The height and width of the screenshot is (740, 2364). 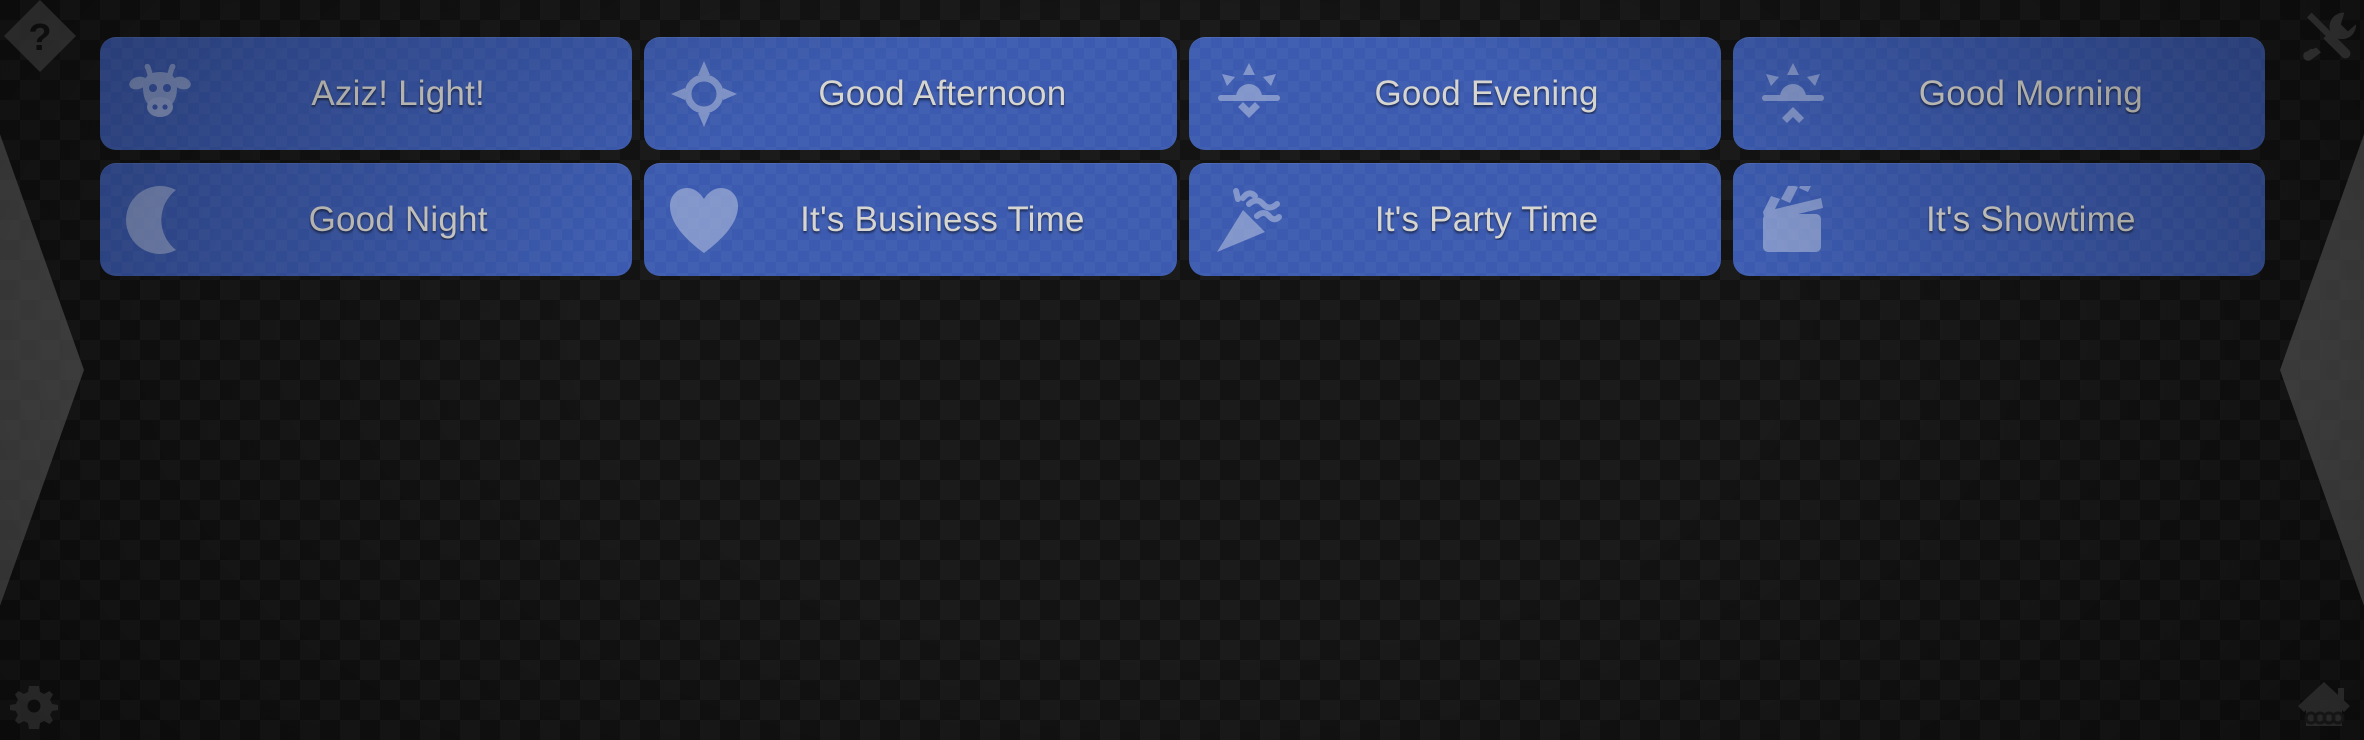 I want to click on scene-button-label: It's Business Time, so click(x=942, y=219).